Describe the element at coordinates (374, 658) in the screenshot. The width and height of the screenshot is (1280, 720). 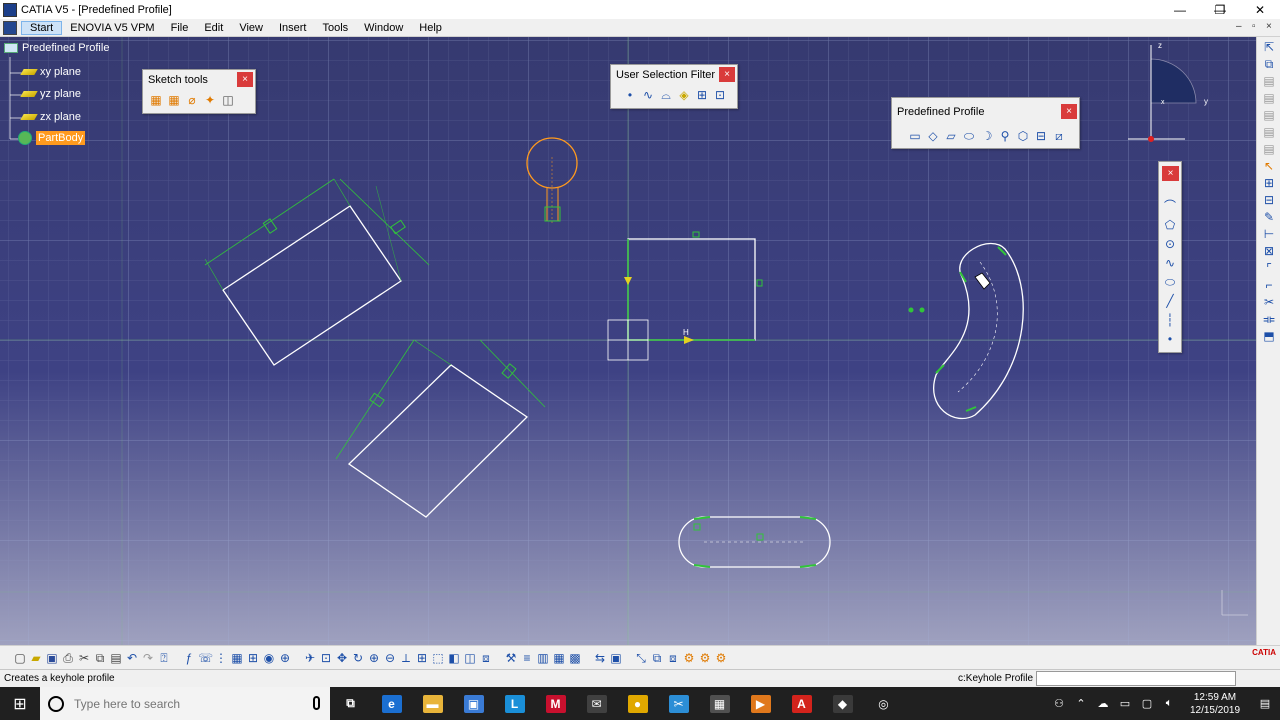
I see `zoom-in-icon: ⊕` at that location.